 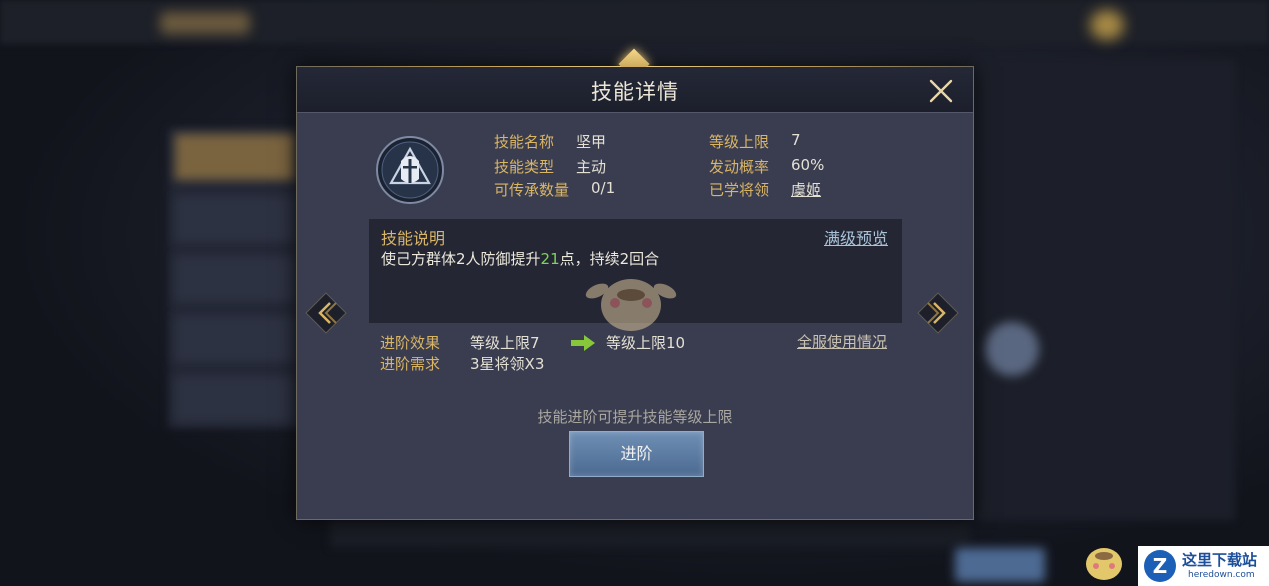 What do you see at coordinates (636, 454) in the screenshot?
I see `advance-button: 进阶` at bounding box center [636, 454].